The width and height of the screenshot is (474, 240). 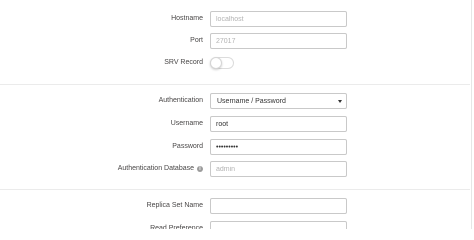 What do you see at coordinates (235, 63) in the screenshot?
I see `srv-record-row: SRV Record` at bounding box center [235, 63].